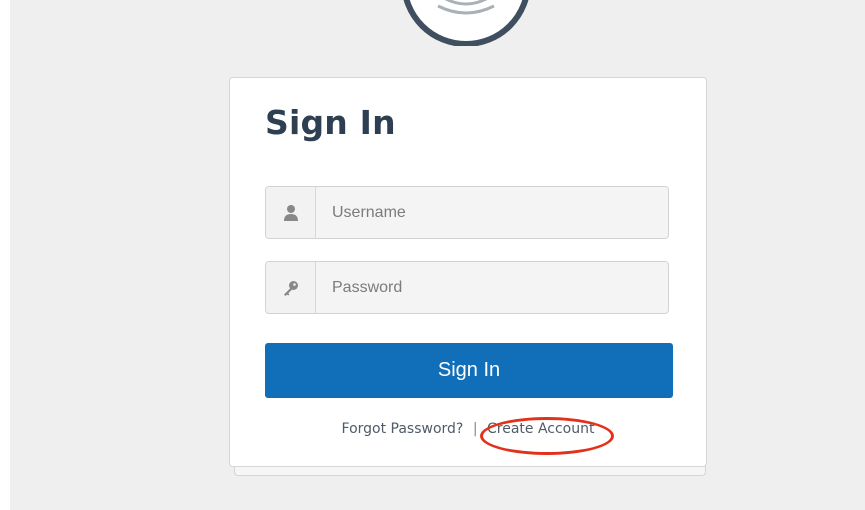  I want to click on password-field, so click(467, 287).